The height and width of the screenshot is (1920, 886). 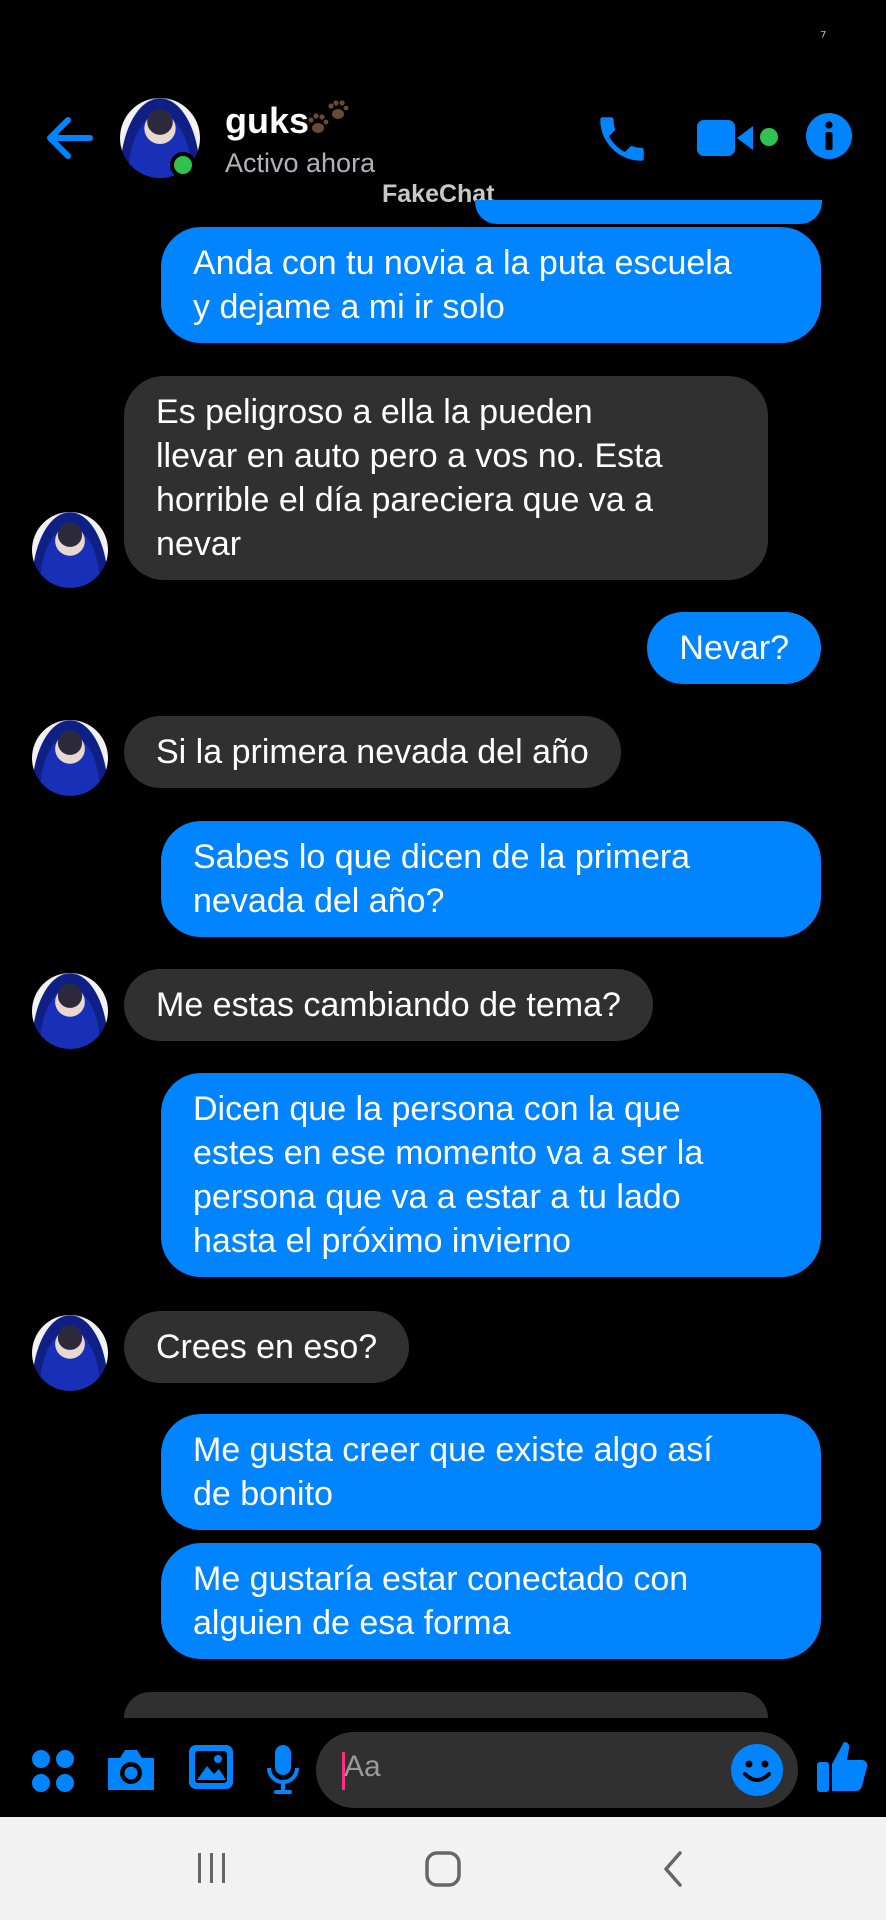 I want to click on contact-status: Activo ahora, so click(x=300, y=163).